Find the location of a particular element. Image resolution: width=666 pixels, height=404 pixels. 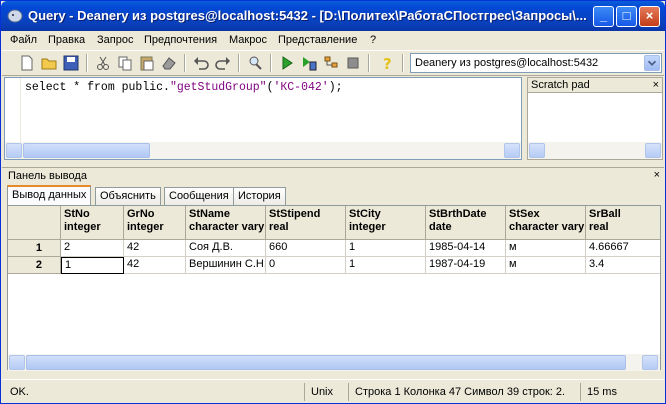

column-header: StSexcharacter varying is located at coordinates (546, 223).